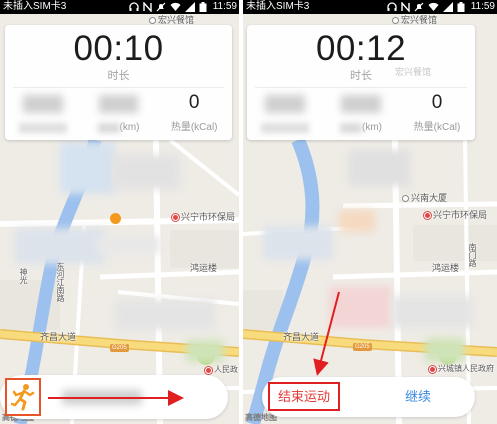  I want to click on elapsed-time: 00:12, so click(361, 48).